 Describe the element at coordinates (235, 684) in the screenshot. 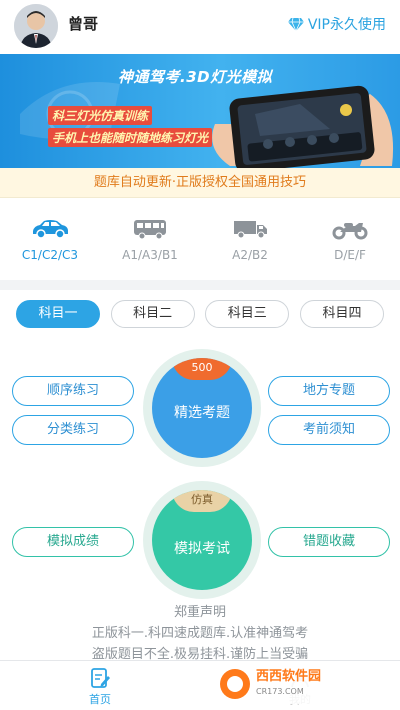

I see `watermark-logo-icon` at that location.